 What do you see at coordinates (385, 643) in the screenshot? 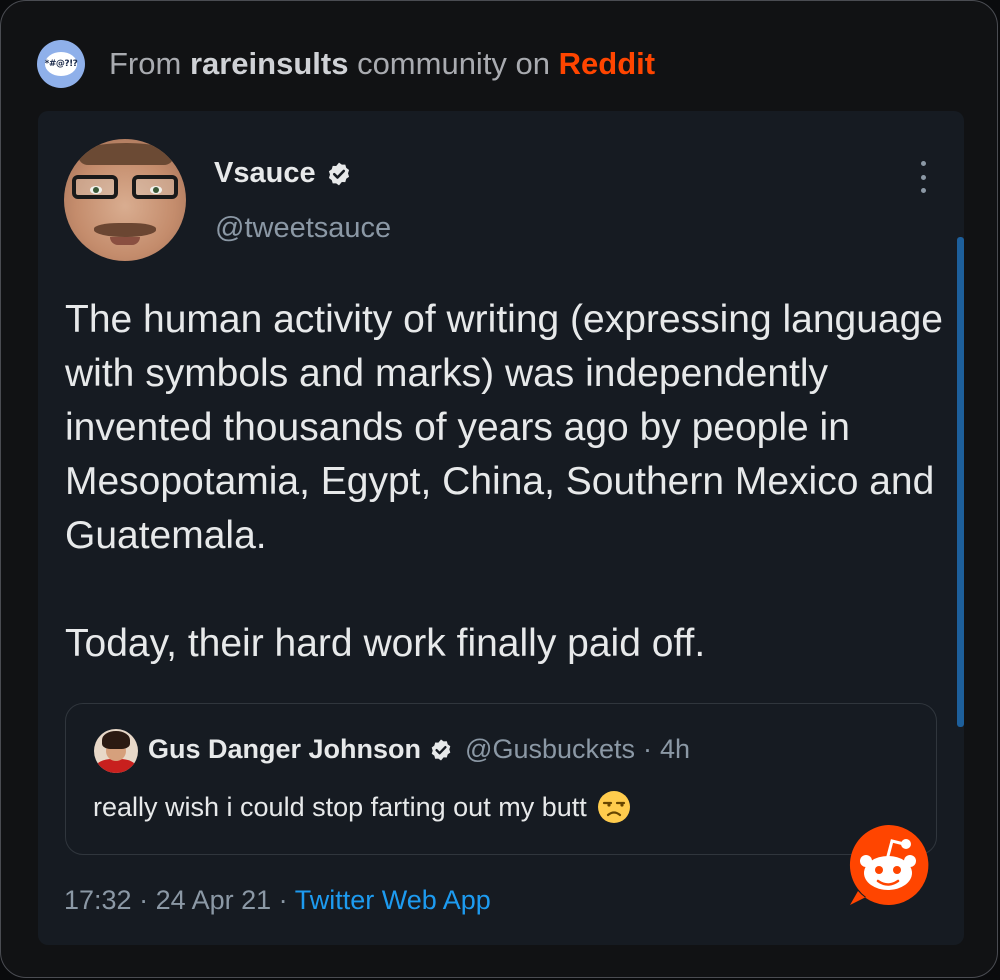
I see `tweet-paragraph: Today, their hard work finally paid off.` at bounding box center [385, 643].